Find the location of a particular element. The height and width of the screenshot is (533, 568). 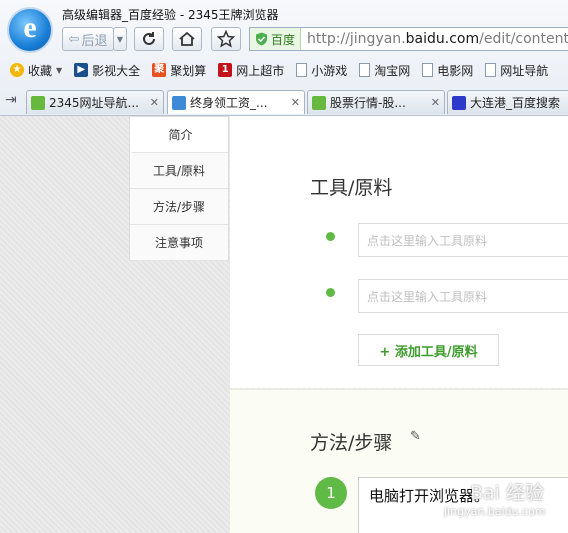

tab-label: 大连港_百度搜索 is located at coordinates (515, 103).